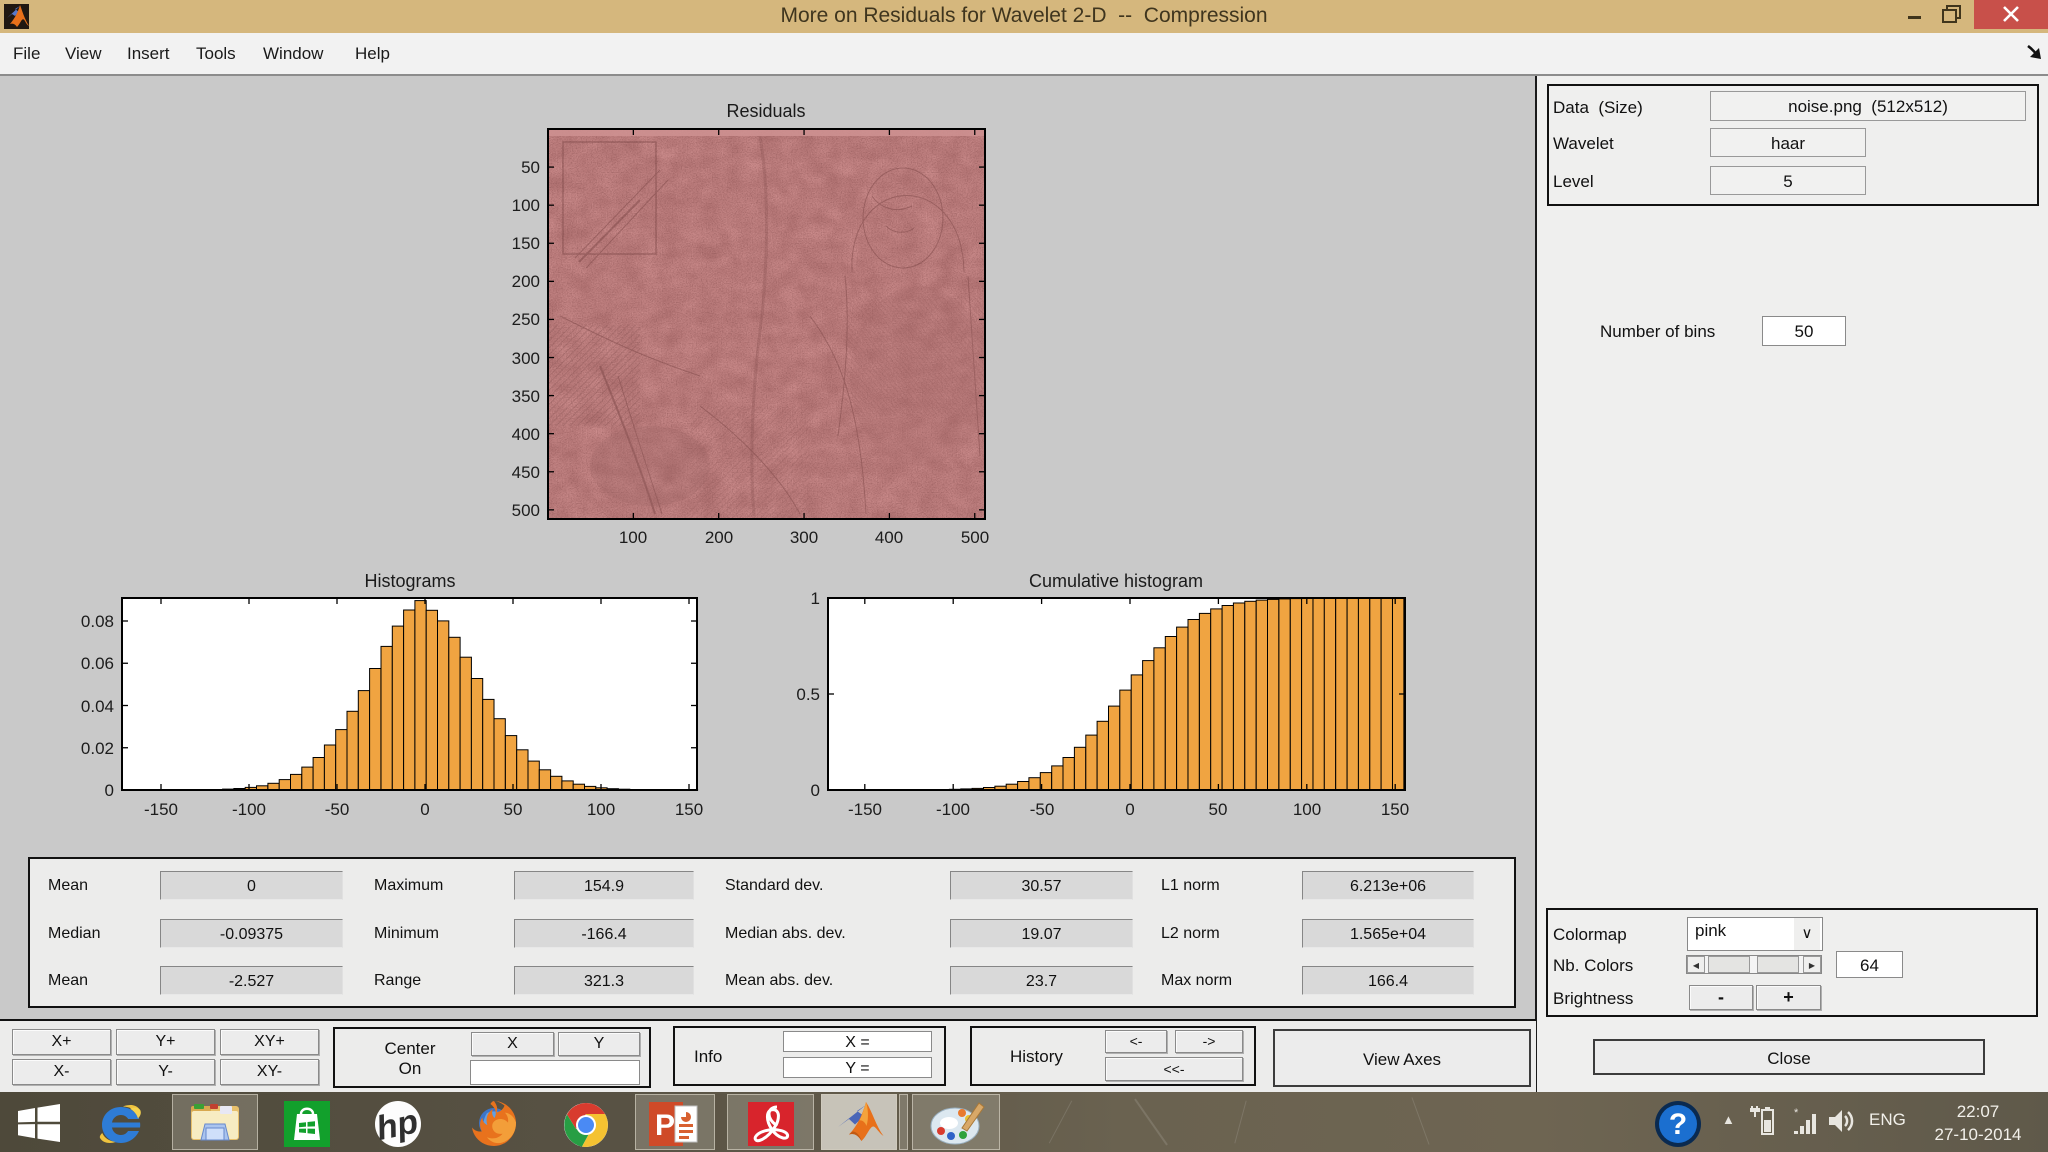 The height and width of the screenshot is (1152, 2048). I want to click on svg-text: 0.08, so click(97, 621).